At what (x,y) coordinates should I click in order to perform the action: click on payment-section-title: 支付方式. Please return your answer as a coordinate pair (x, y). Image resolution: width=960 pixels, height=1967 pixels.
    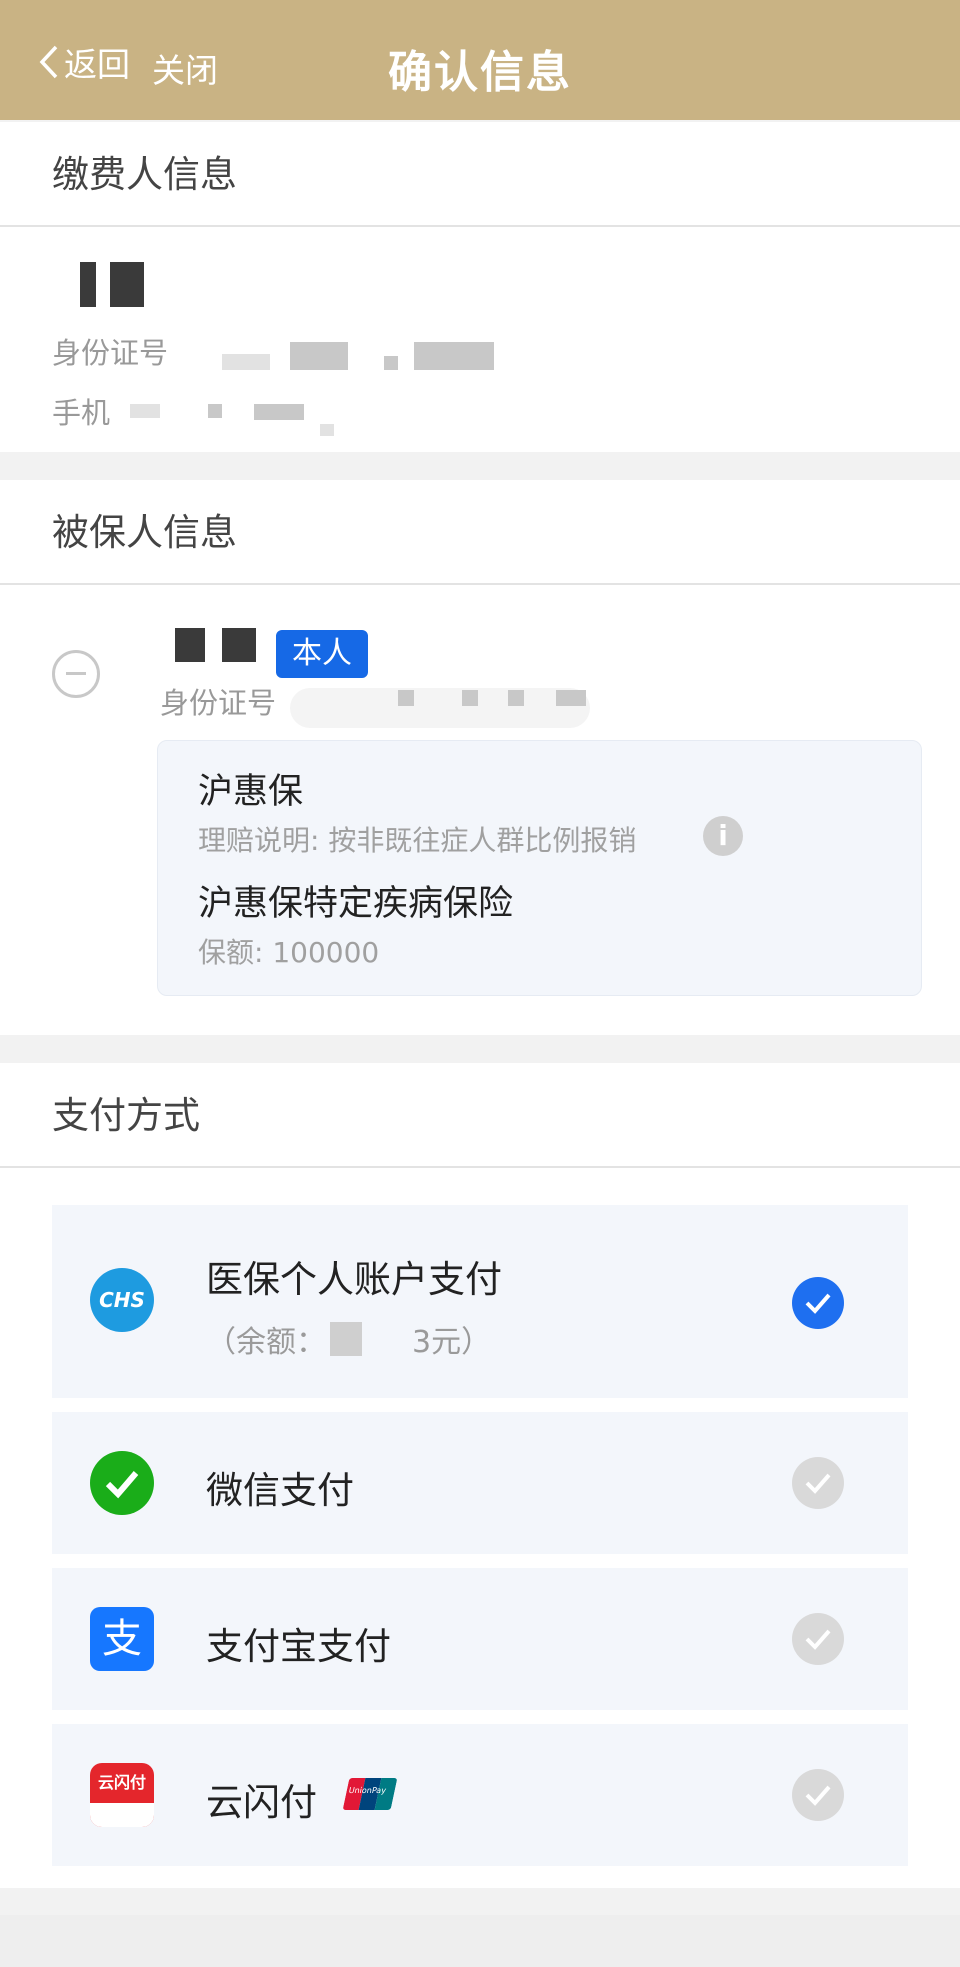
    Looking at the image, I should click on (480, 1115).